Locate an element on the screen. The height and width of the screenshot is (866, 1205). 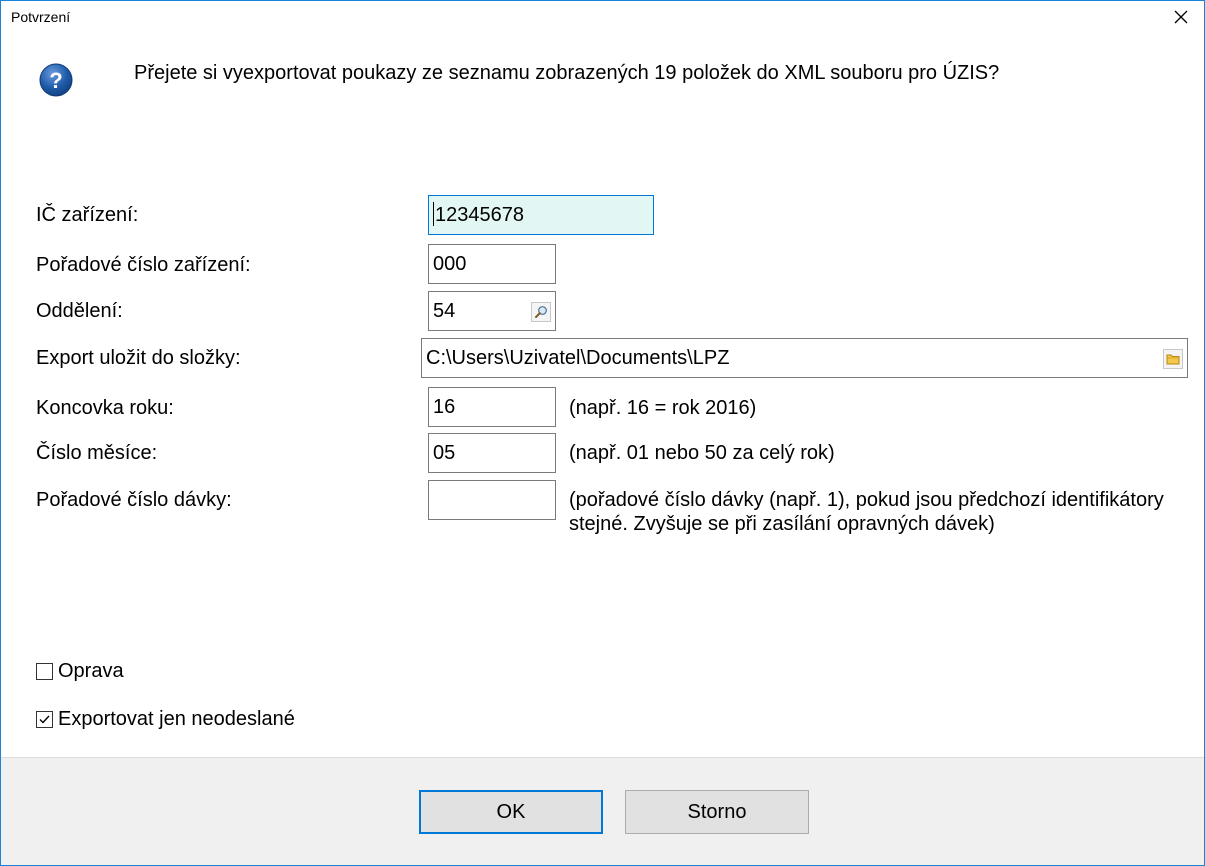
oddeleni-value: 54 is located at coordinates (444, 311).